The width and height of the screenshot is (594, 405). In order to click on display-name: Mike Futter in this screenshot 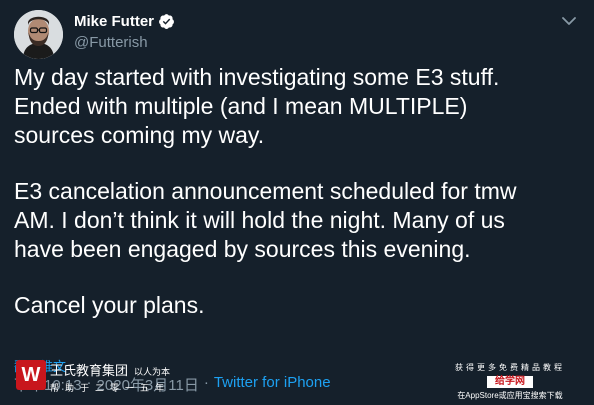, I will do `click(114, 21)`.